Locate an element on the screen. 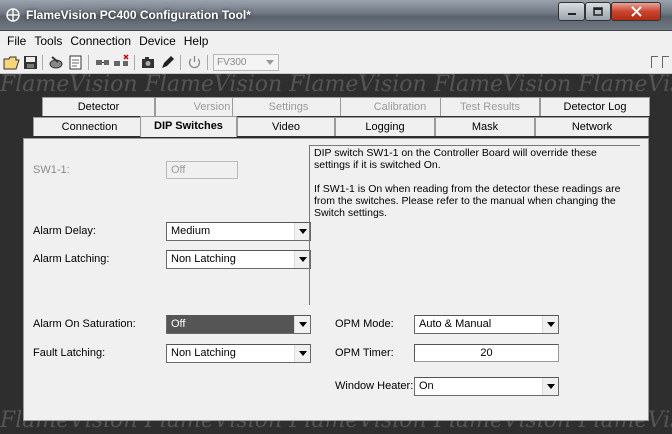 The width and height of the screenshot is (672, 434). save-icon is located at coordinates (30, 62).